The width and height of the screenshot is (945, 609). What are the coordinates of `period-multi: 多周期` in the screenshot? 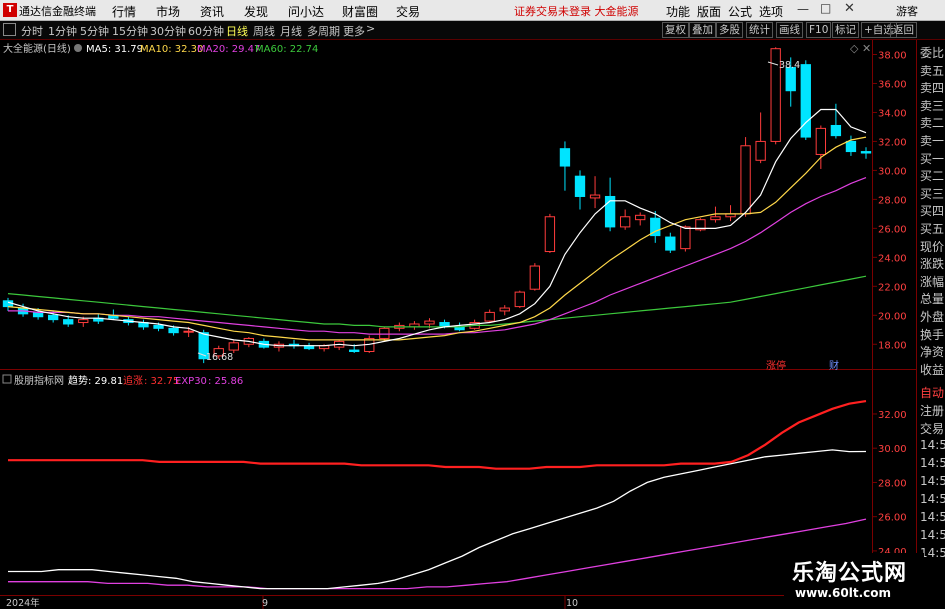 It's located at (323, 31).